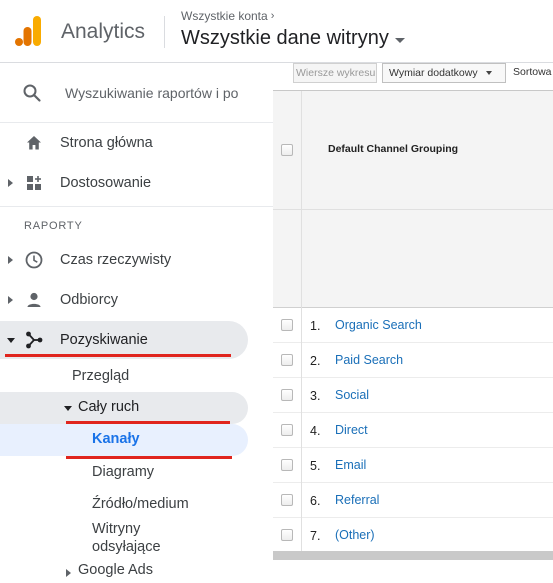 The image size is (553, 583). What do you see at coordinates (315, 536) in the screenshot?
I see `row-index: 7.` at bounding box center [315, 536].